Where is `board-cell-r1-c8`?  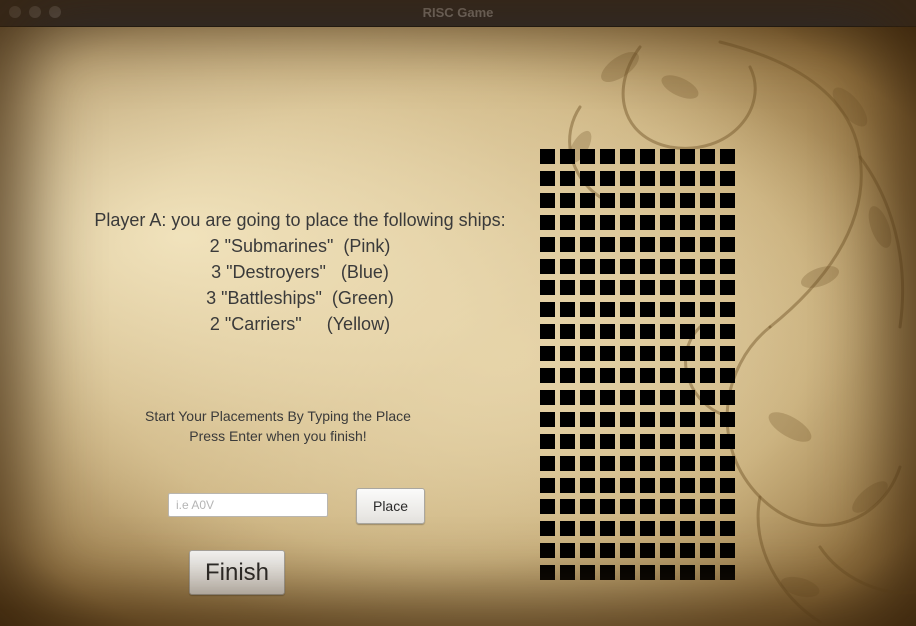
board-cell-r1-c8 is located at coordinates (707, 178).